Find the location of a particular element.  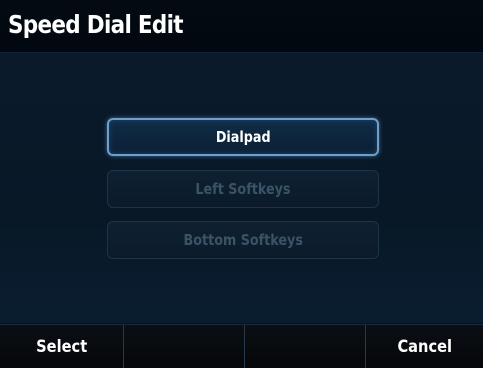

softkey-bar: Select Cancel is located at coordinates (241, 346).